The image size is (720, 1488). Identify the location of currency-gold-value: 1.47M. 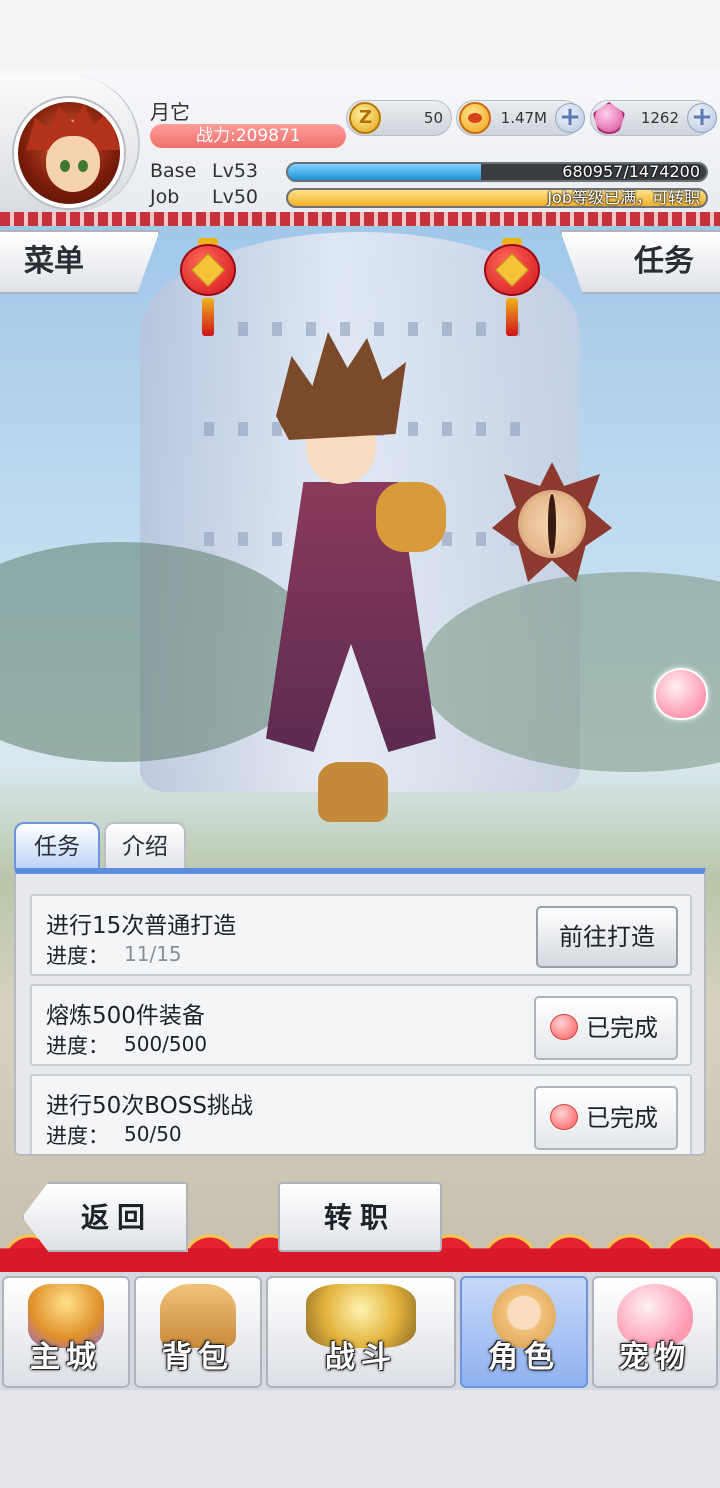
(523, 118).